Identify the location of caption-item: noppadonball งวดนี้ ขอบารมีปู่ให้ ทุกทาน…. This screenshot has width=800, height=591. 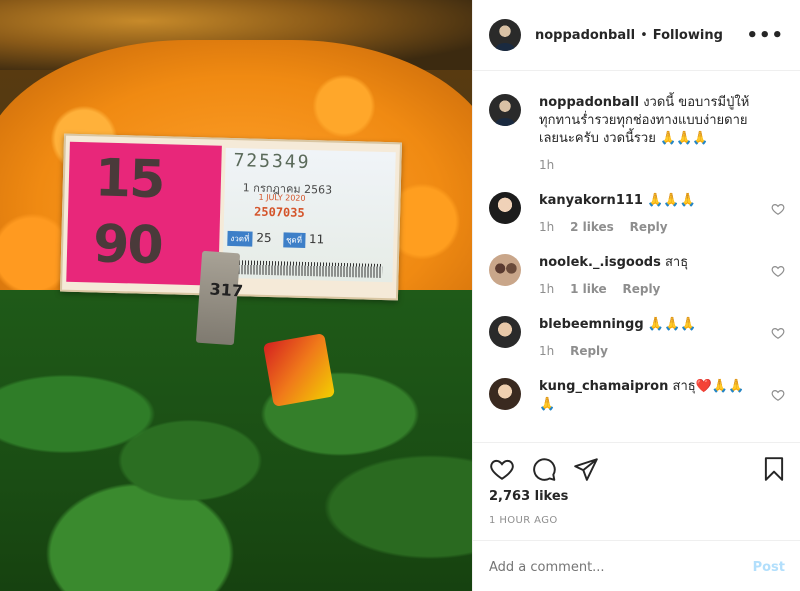
(637, 133).